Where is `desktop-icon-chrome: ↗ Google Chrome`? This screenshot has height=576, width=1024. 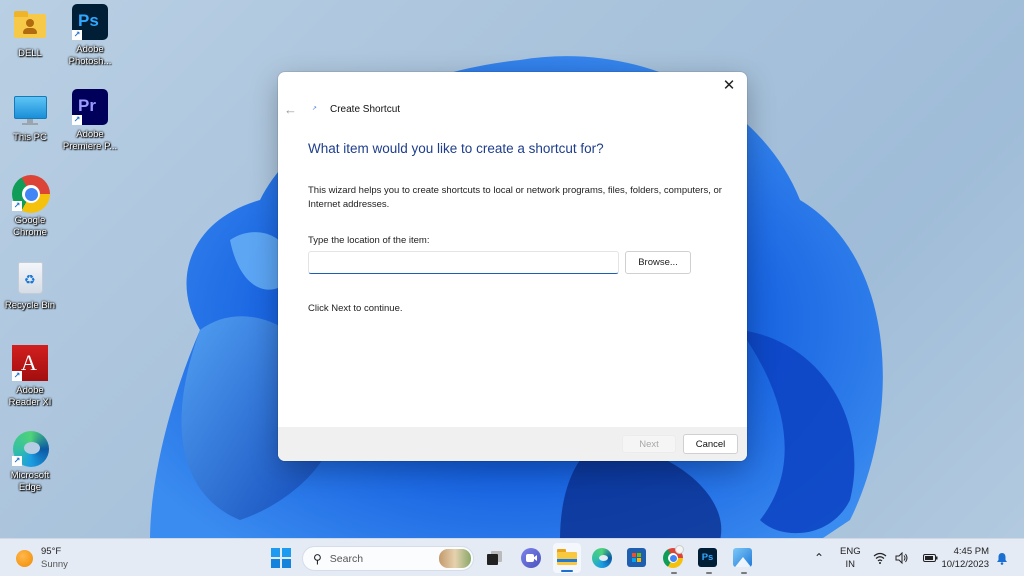 desktop-icon-chrome: ↗ Google Chrome is located at coordinates (30, 207).